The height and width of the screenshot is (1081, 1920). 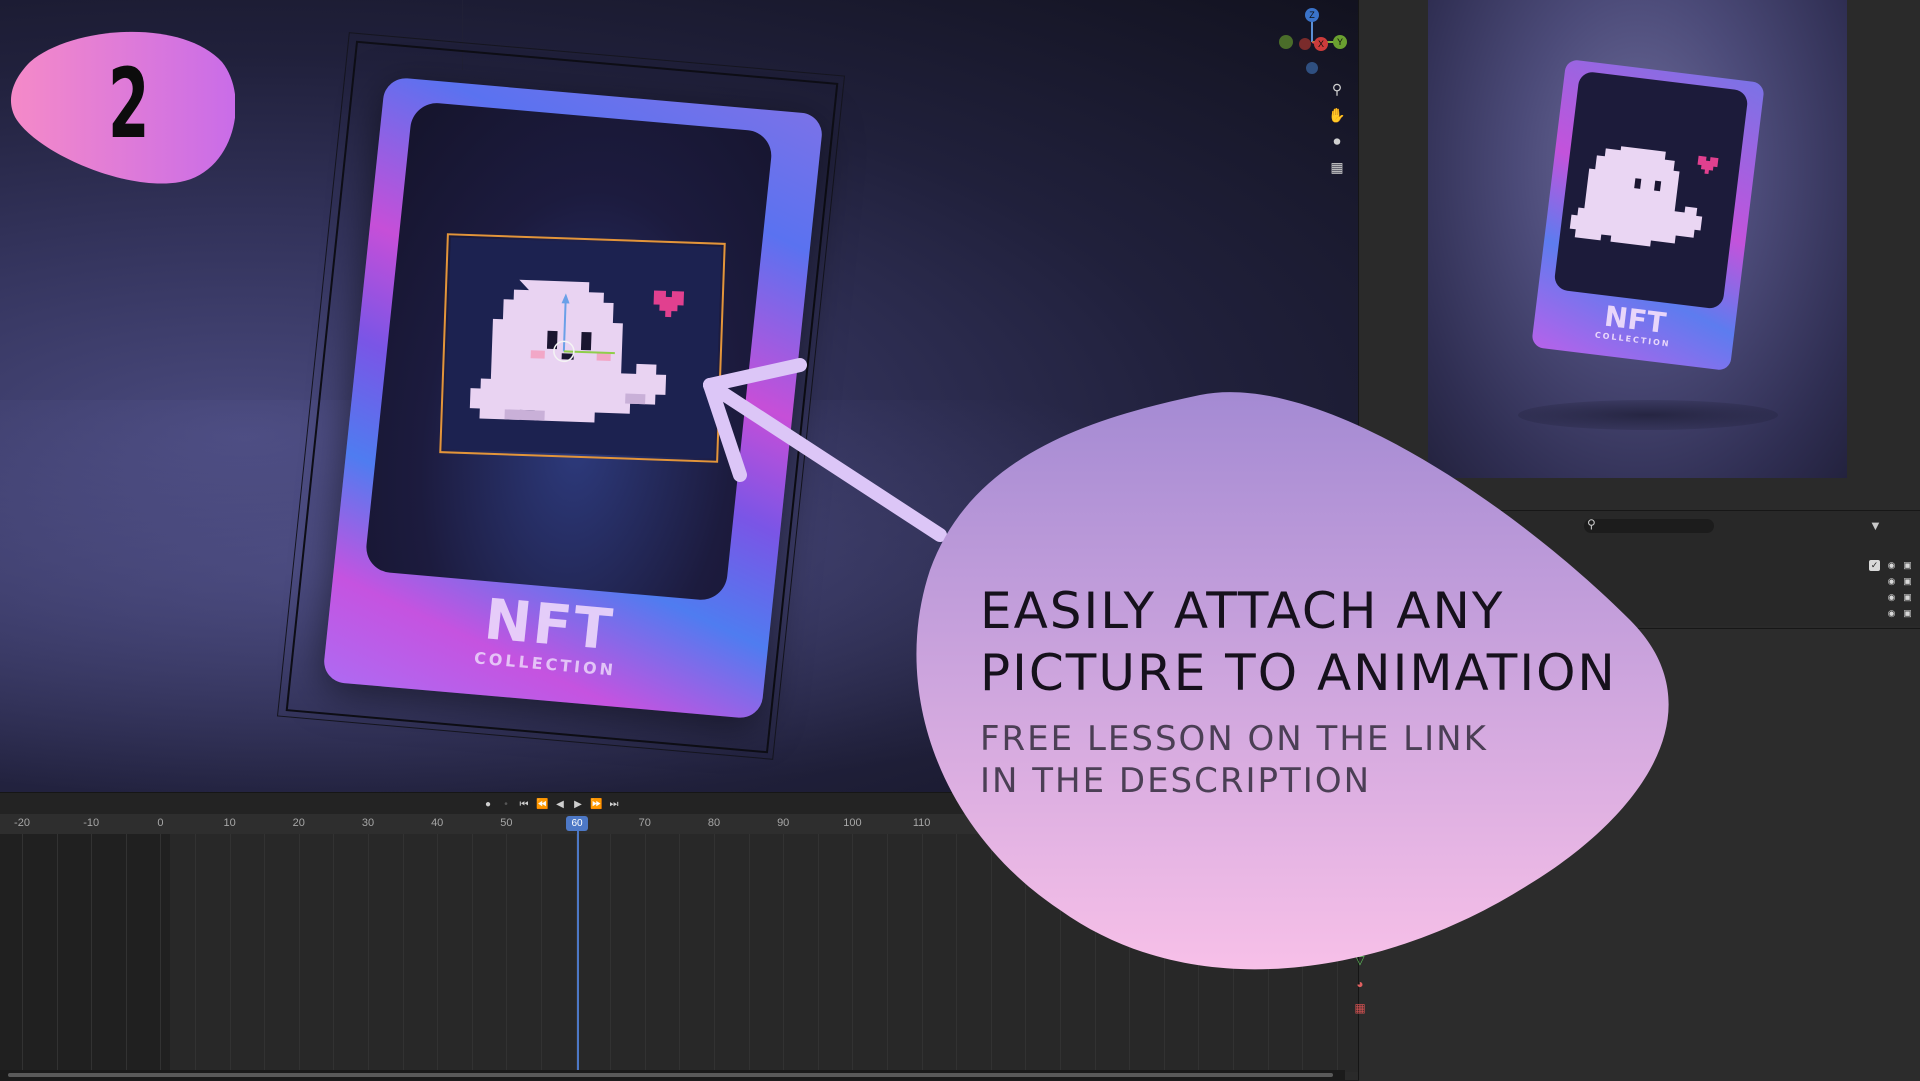 What do you see at coordinates (1340, 42) in the screenshot?
I see `gizmo-y-label: Y` at bounding box center [1340, 42].